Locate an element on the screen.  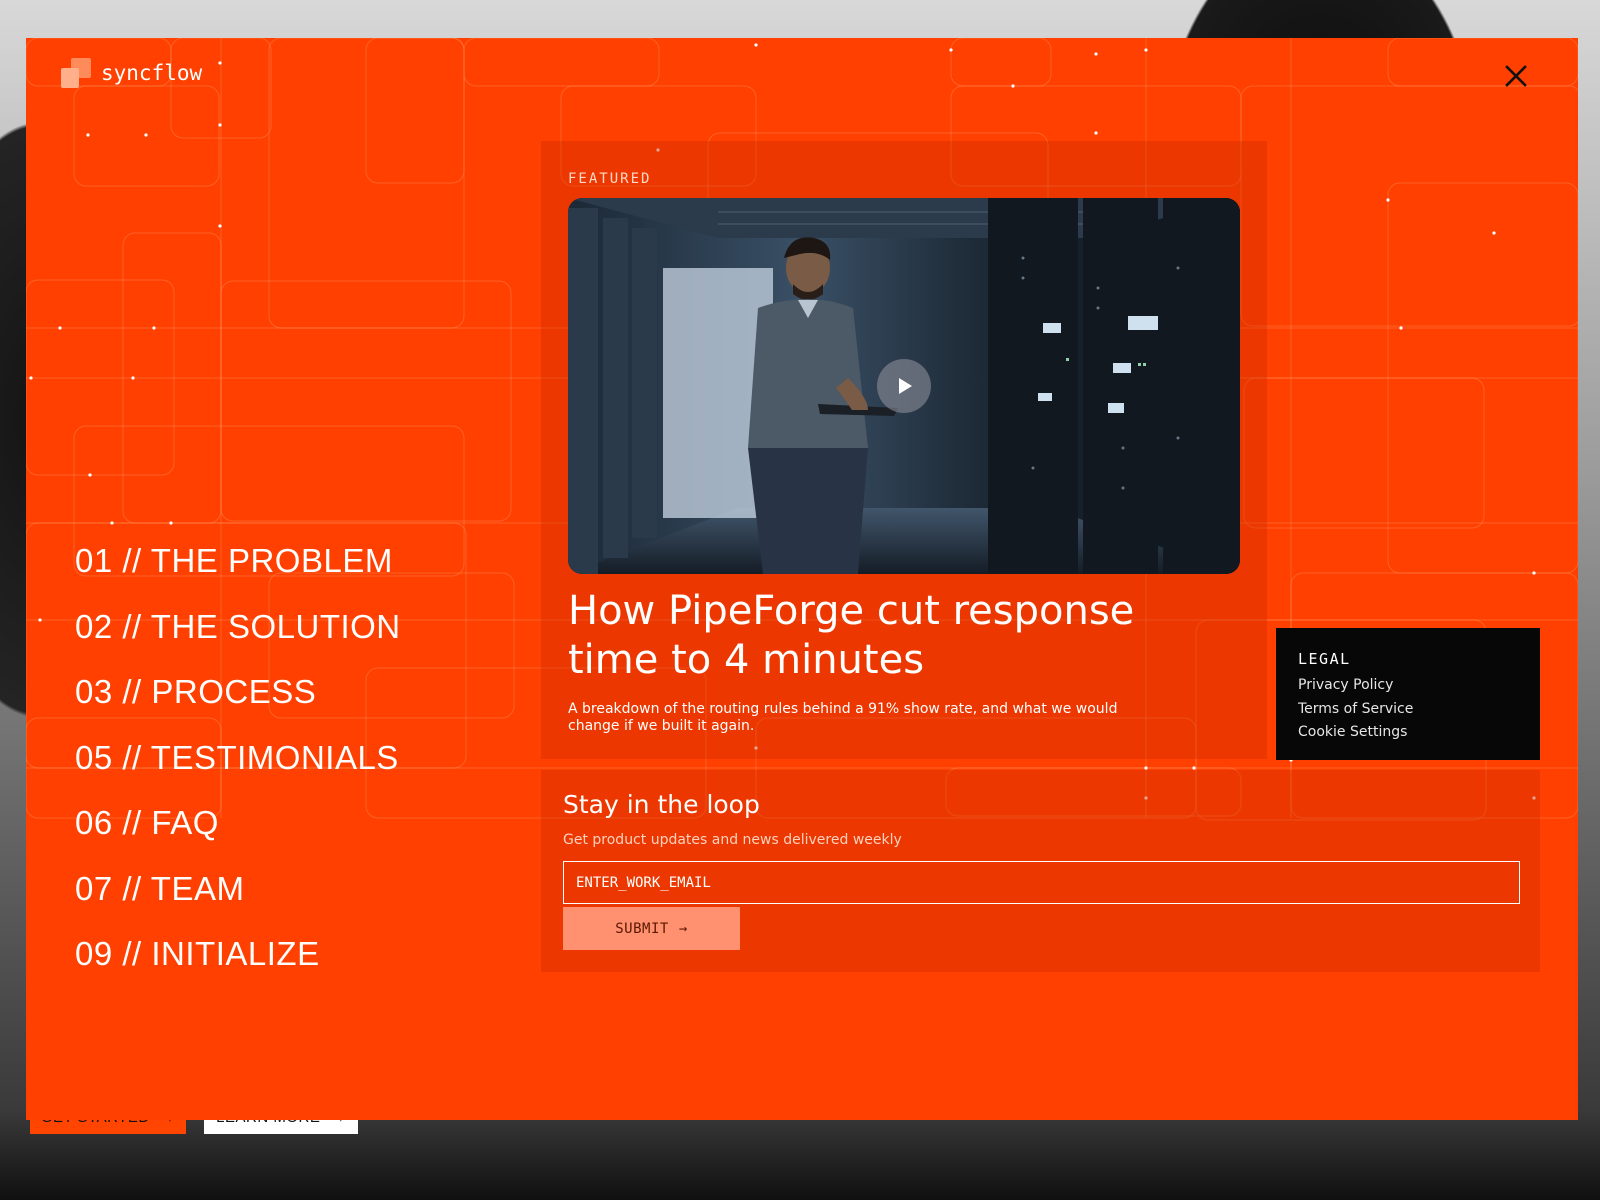
nav-item-testimonials: 05 // TESTIMONIALS is located at coordinates (238, 758).